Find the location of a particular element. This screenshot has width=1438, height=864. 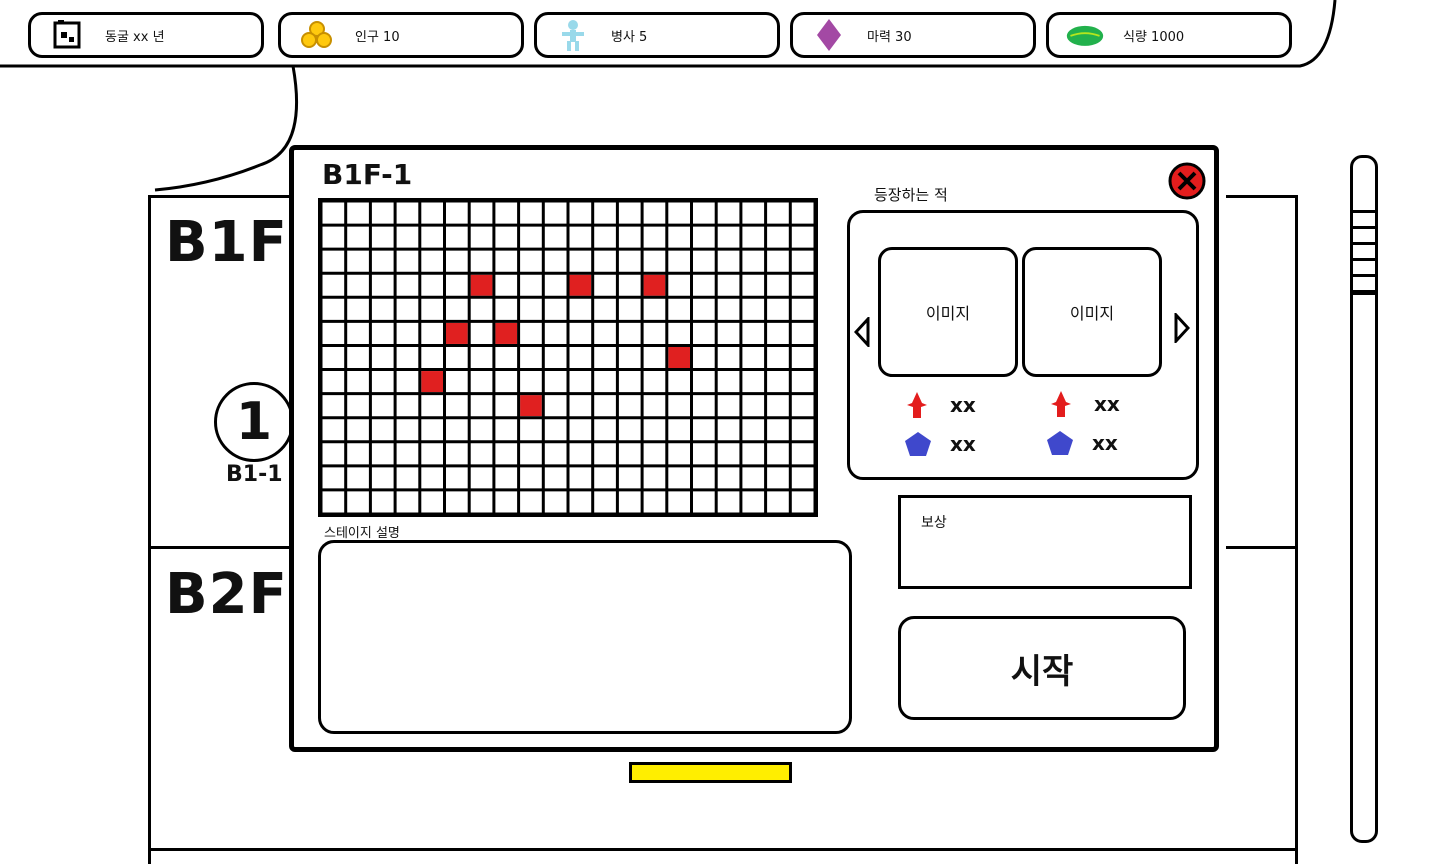

description-heading: 스테이지 설명 is located at coordinates (362, 533).